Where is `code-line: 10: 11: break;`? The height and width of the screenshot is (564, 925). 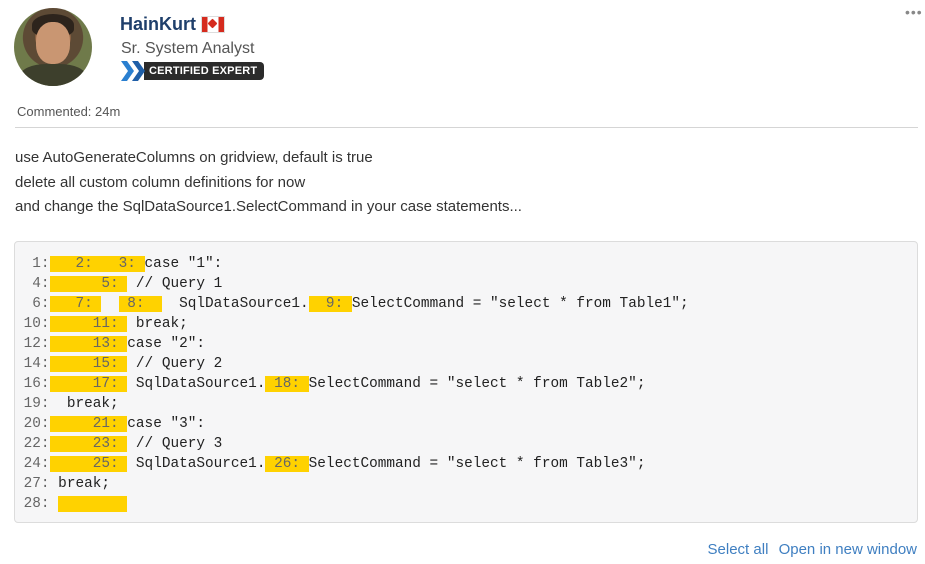
code-line: 10: 11: break; is located at coordinates (466, 324).